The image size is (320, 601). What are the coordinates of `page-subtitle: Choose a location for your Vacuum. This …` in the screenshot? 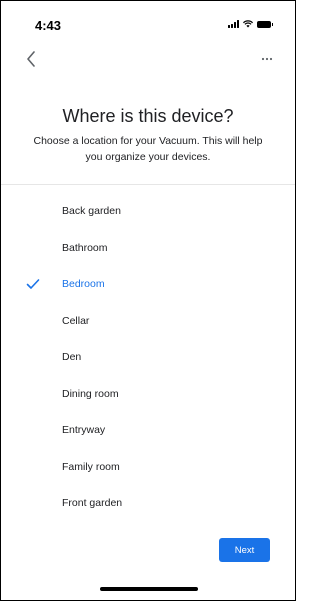 It's located at (148, 149).